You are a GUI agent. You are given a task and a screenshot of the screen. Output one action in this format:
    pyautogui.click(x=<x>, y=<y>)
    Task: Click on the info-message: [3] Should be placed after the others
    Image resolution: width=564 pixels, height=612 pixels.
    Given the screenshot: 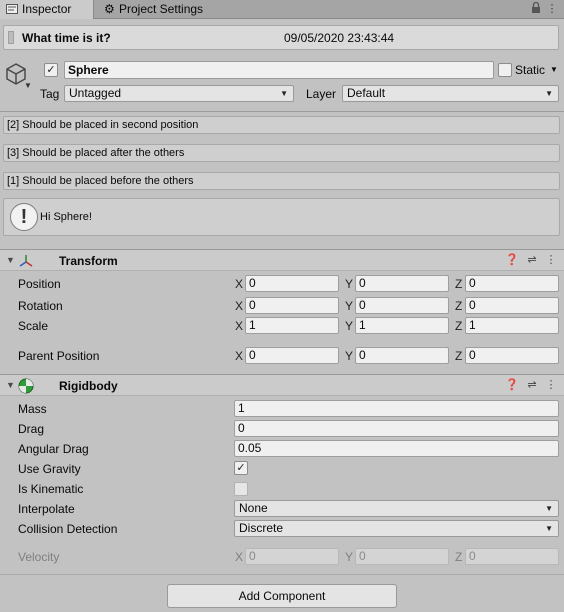 What is the action you would take?
    pyautogui.click(x=281, y=153)
    